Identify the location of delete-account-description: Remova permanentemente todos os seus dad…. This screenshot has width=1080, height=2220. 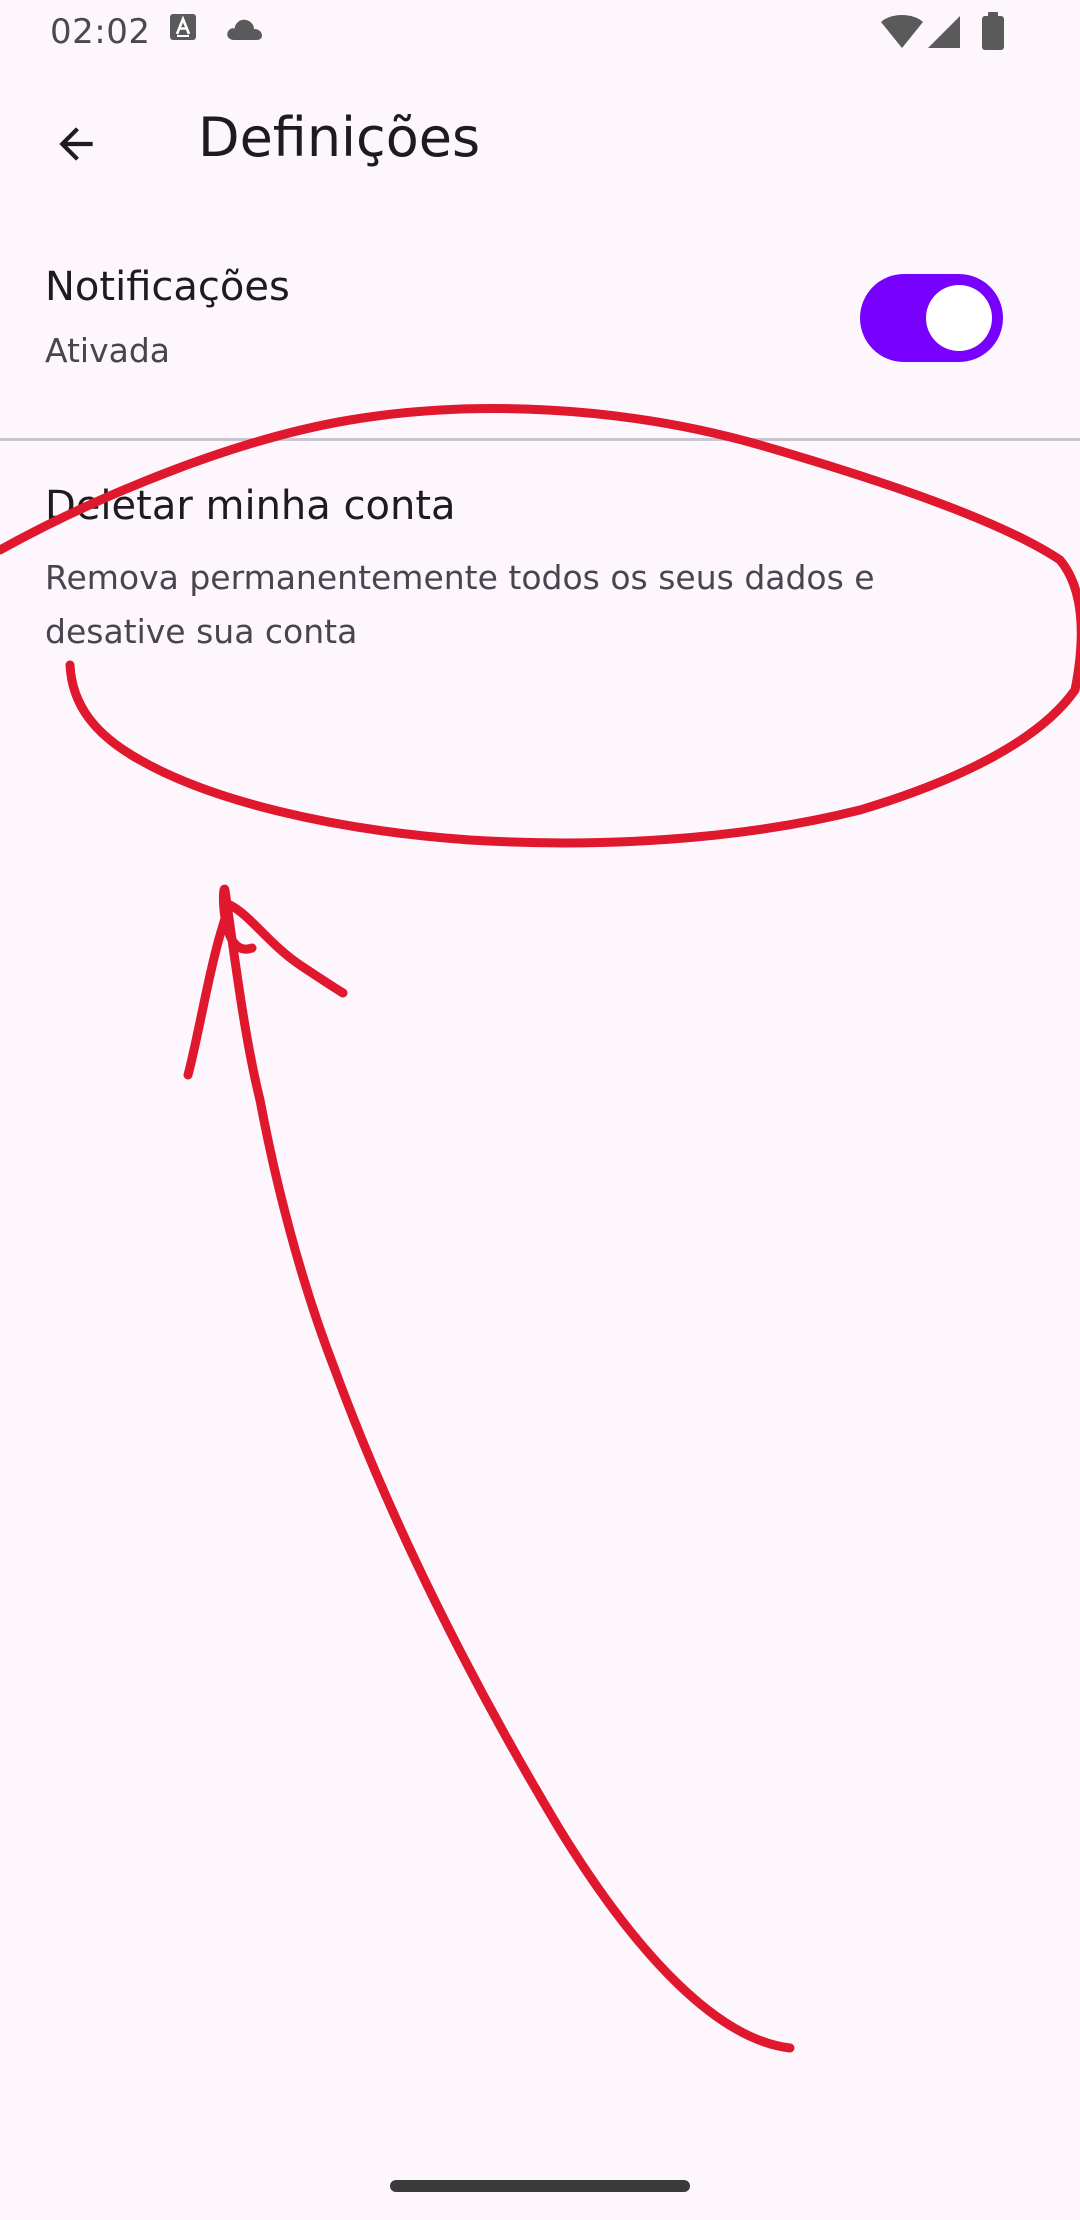
(460, 604).